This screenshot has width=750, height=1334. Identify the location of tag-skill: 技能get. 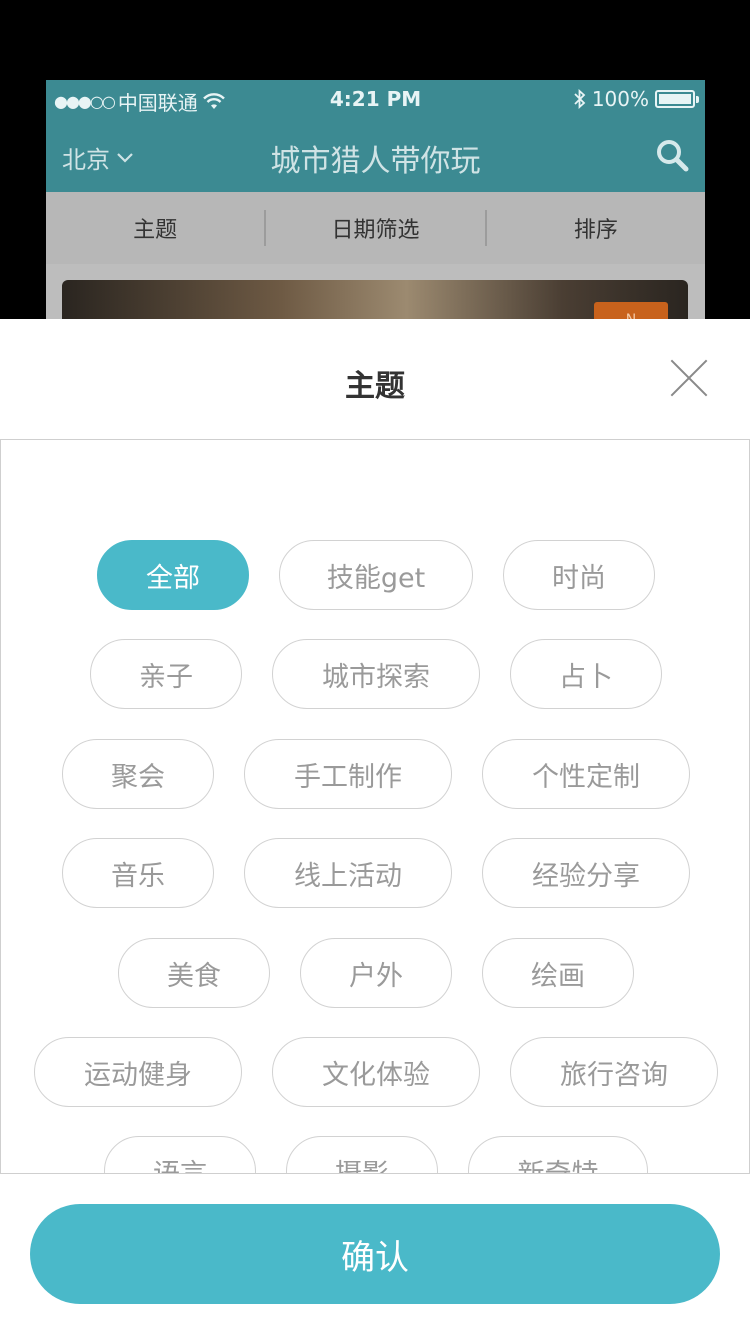
(376, 575).